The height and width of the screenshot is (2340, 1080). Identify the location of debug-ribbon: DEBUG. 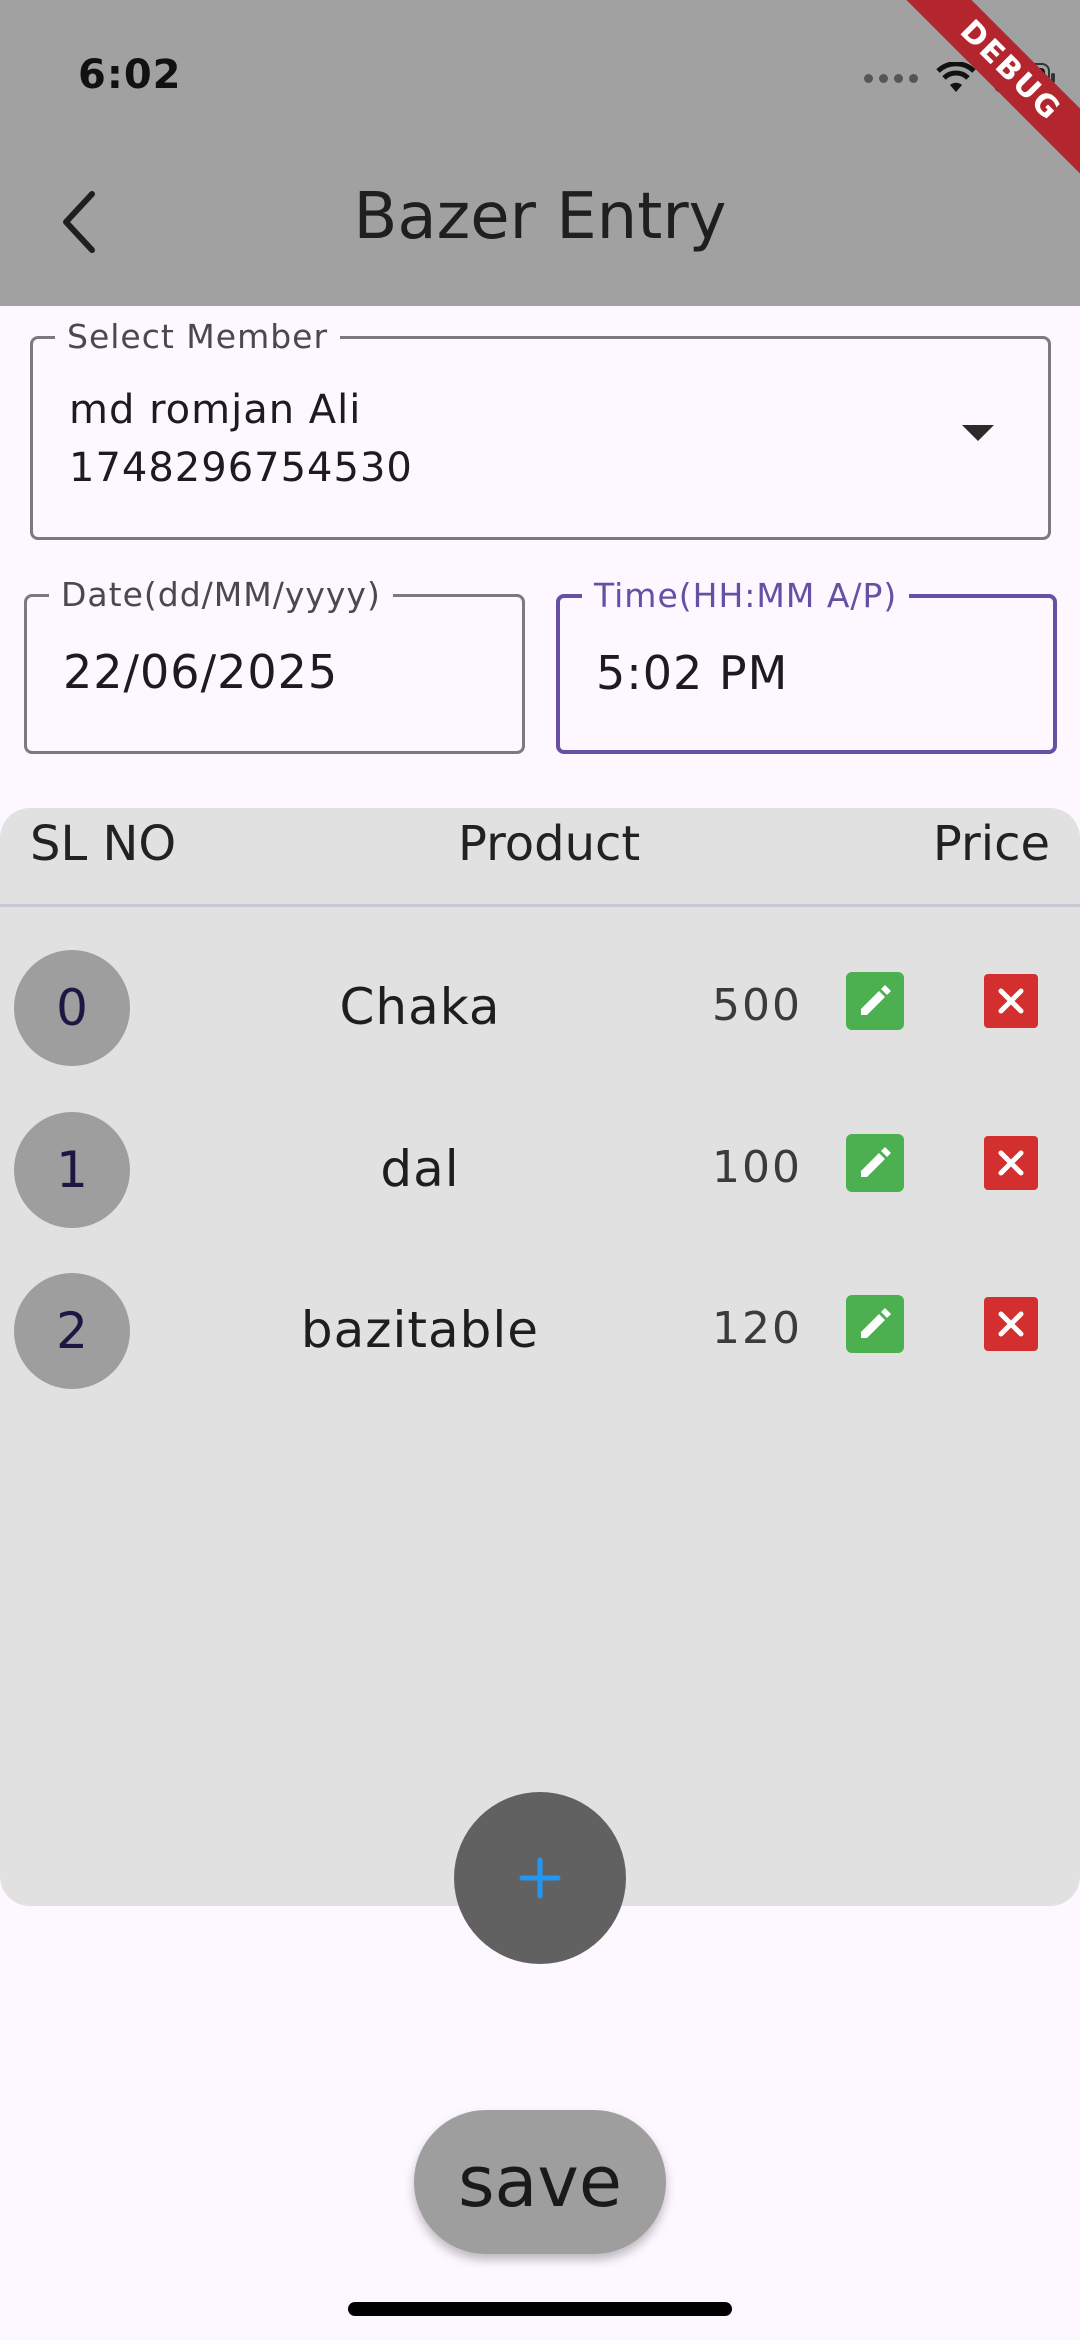
(980, 100).